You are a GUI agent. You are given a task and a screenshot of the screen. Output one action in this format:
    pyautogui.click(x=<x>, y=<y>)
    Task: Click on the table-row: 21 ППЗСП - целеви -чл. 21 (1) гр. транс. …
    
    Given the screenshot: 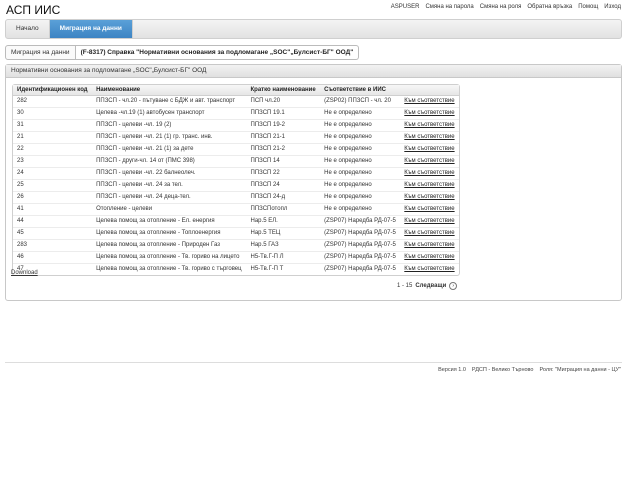 What is the action you would take?
    pyautogui.click(x=236, y=137)
    